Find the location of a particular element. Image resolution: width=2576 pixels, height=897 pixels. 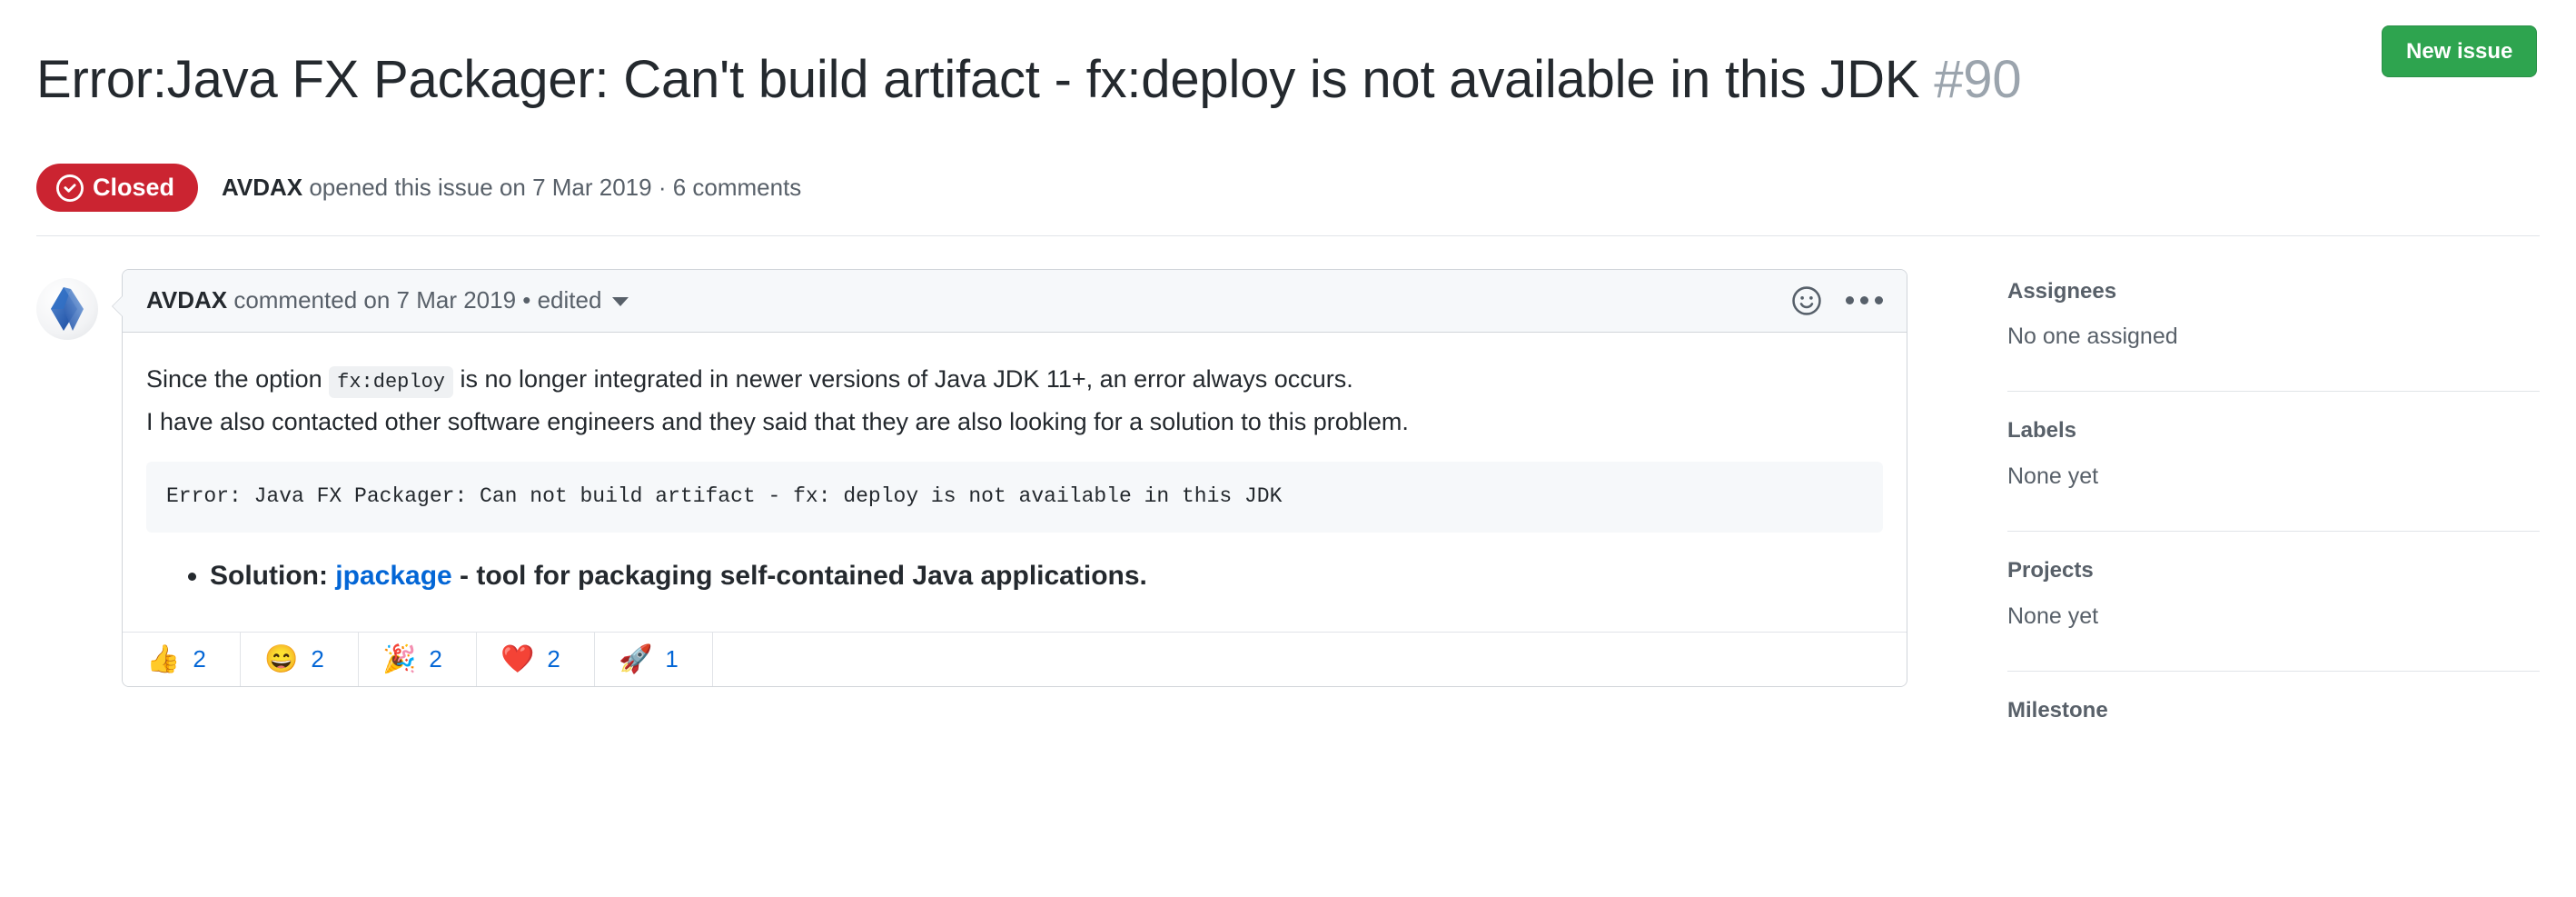

user-avatar-icon is located at coordinates (67, 308).